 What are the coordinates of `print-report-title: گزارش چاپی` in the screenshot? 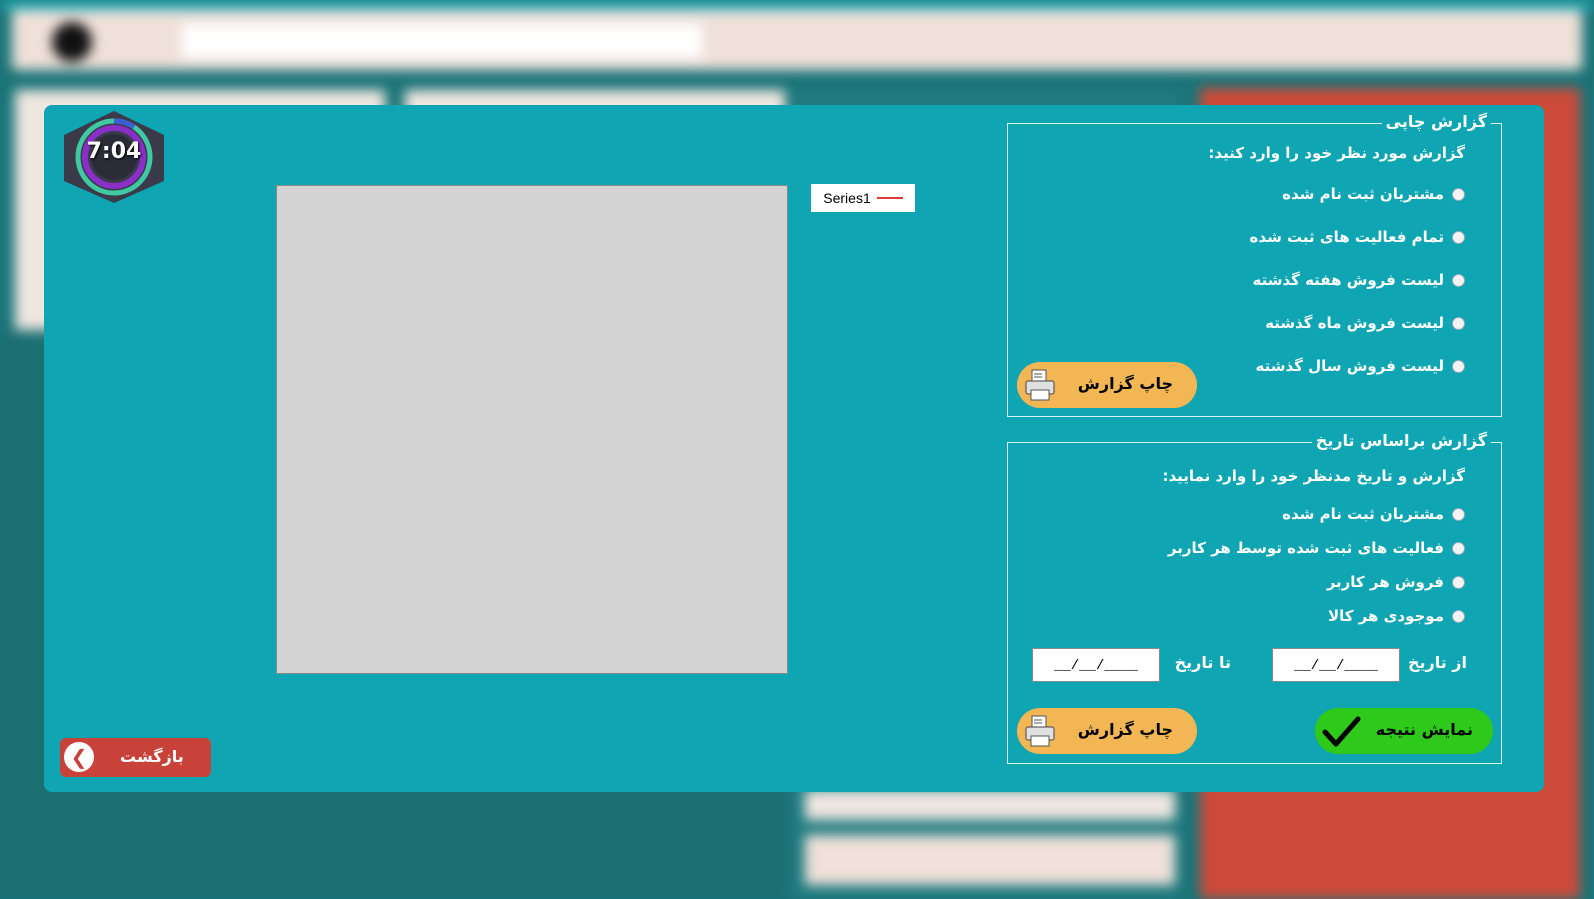 It's located at (1436, 121).